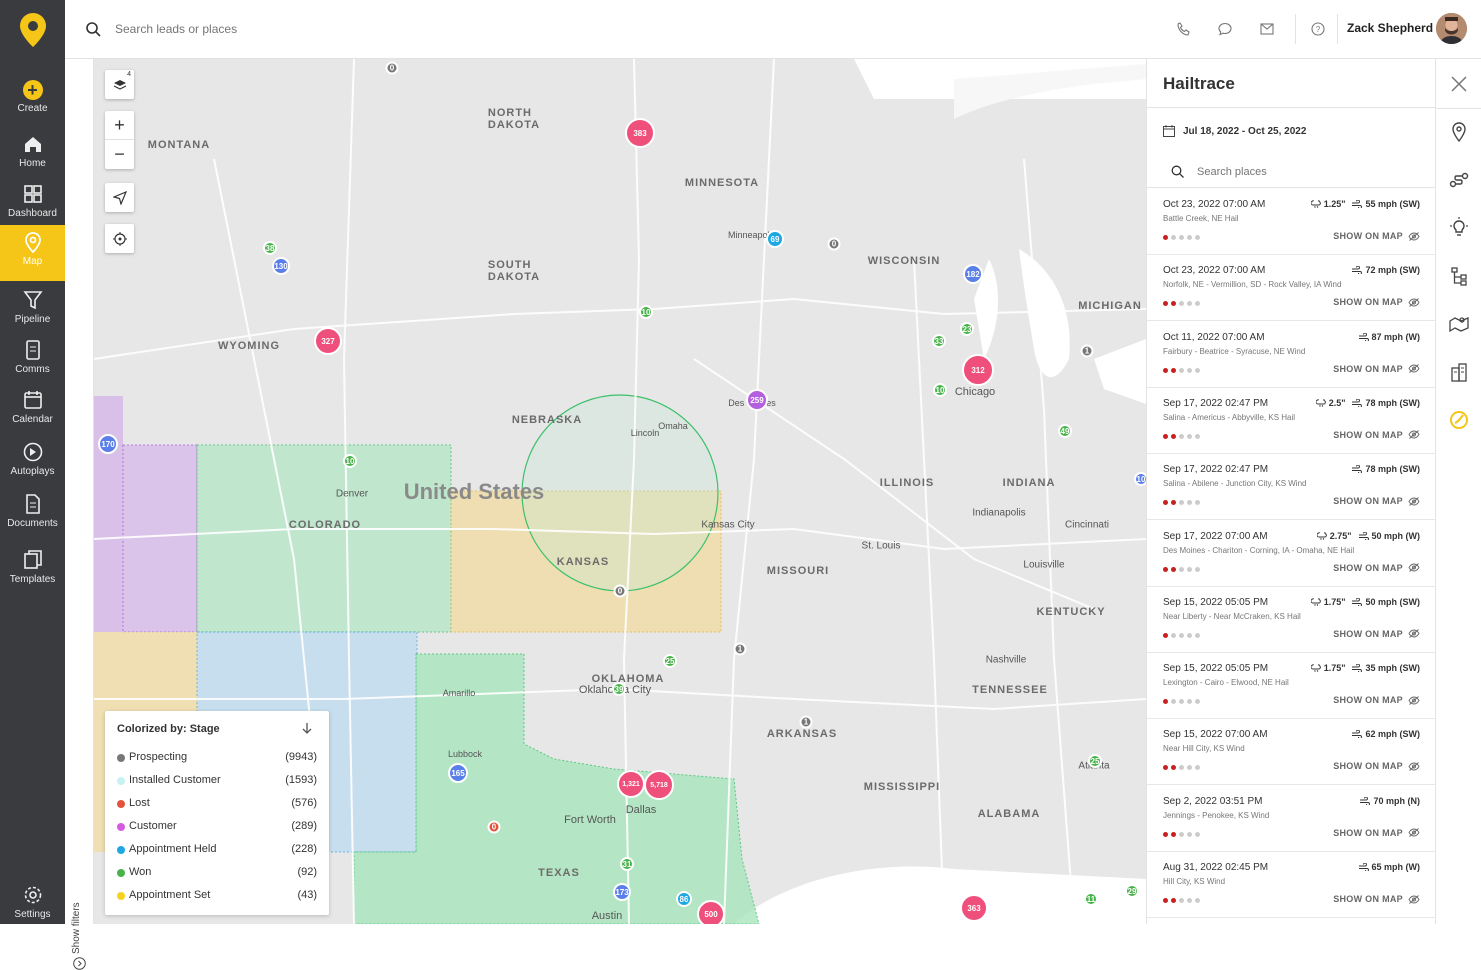  What do you see at coordinates (307, 728) in the screenshot?
I see `arrow-down-icon` at bounding box center [307, 728].